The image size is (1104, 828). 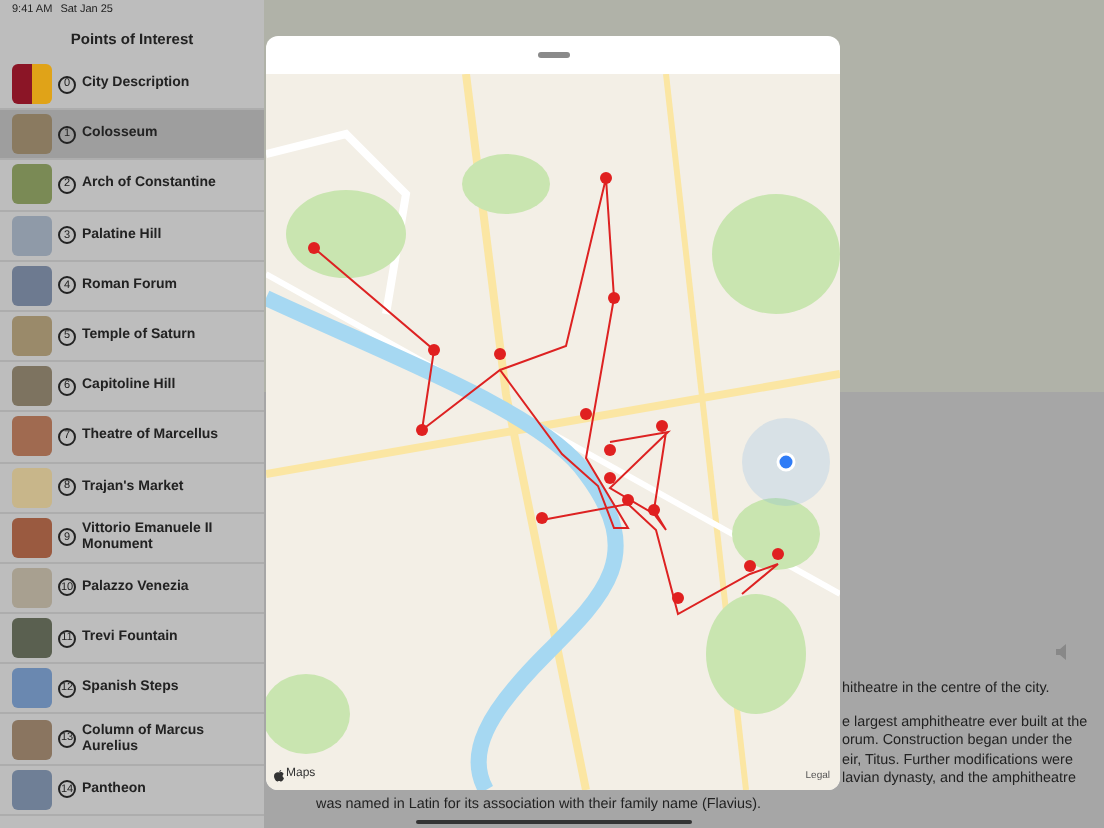 I want to click on speaker-icon, so click(x=1063, y=652).